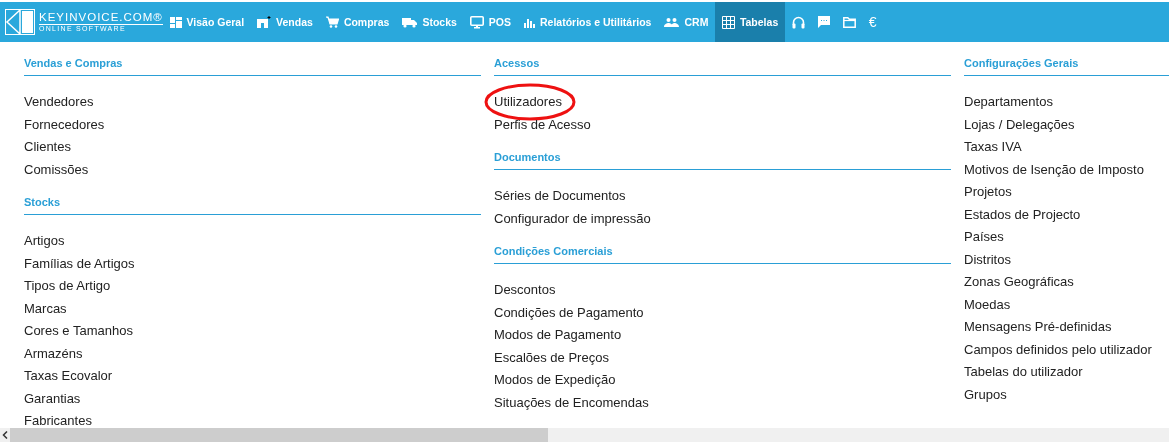 The image size is (1169, 442). Describe the element at coordinates (555, 380) in the screenshot. I see `menu-link: Modos de Expedição` at that location.